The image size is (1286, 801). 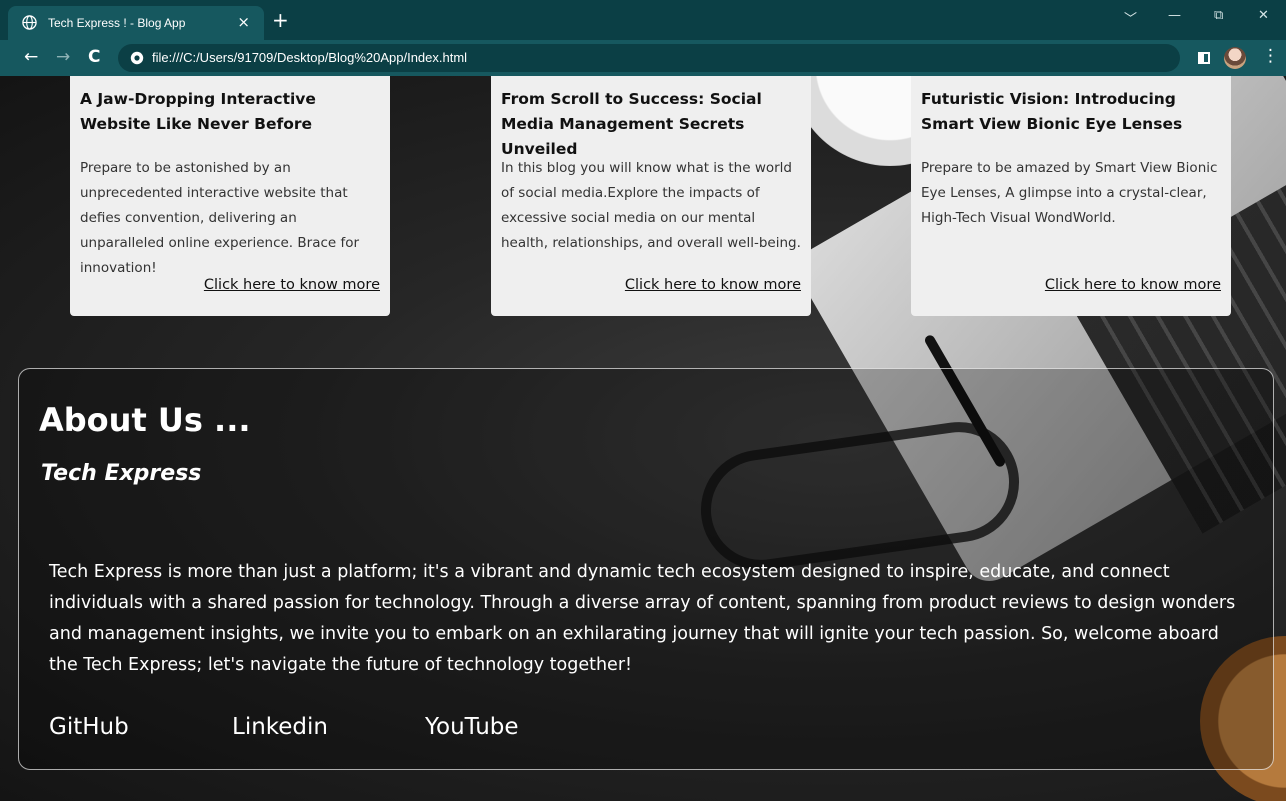 What do you see at coordinates (94, 57) in the screenshot?
I see `reload-button: C` at bounding box center [94, 57].